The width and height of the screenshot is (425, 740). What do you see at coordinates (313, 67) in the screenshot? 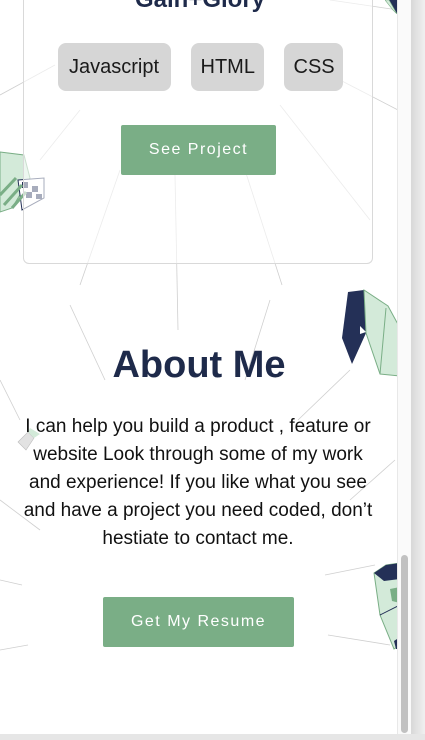
I see `tag-css: CSS` at bounding box center [313, 67].